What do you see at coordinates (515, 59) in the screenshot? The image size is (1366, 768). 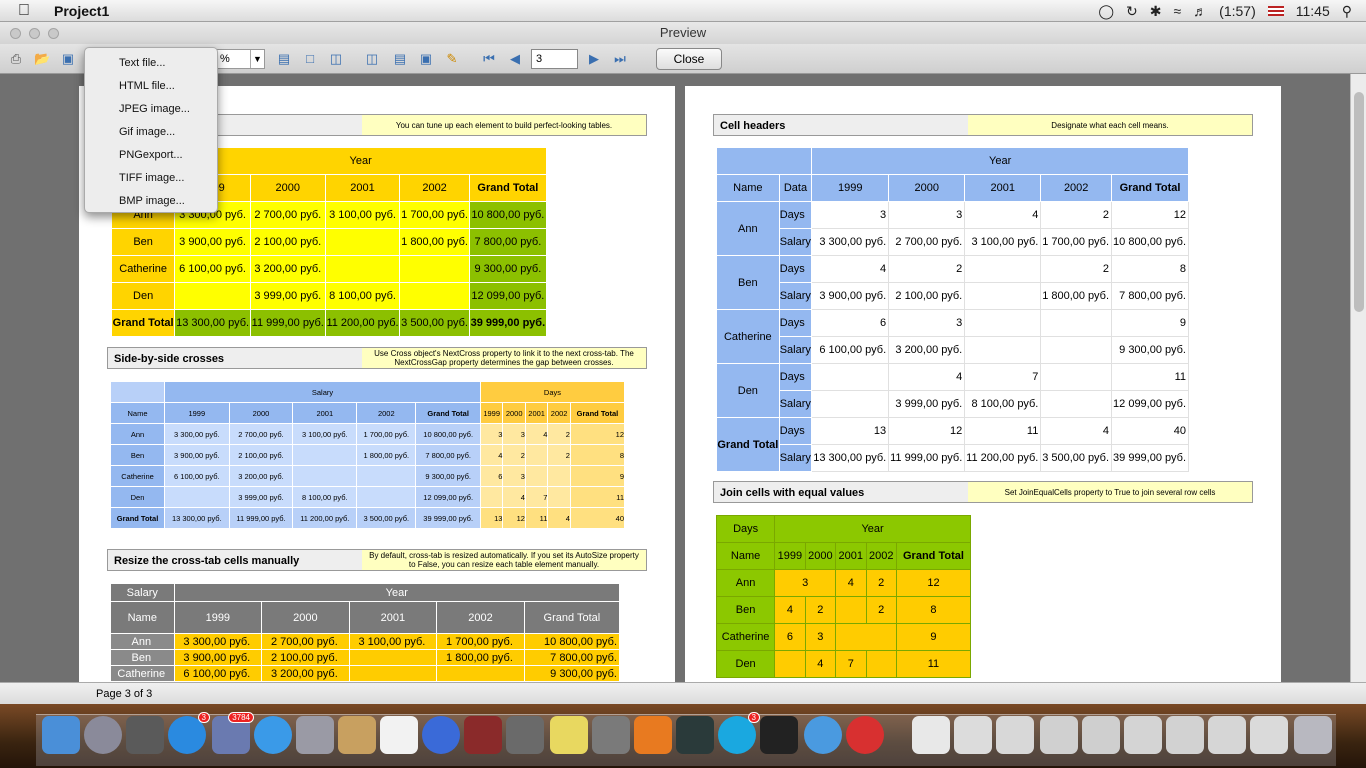 I see `prev-page-icon: ◀` at bounding box center [515, 59].